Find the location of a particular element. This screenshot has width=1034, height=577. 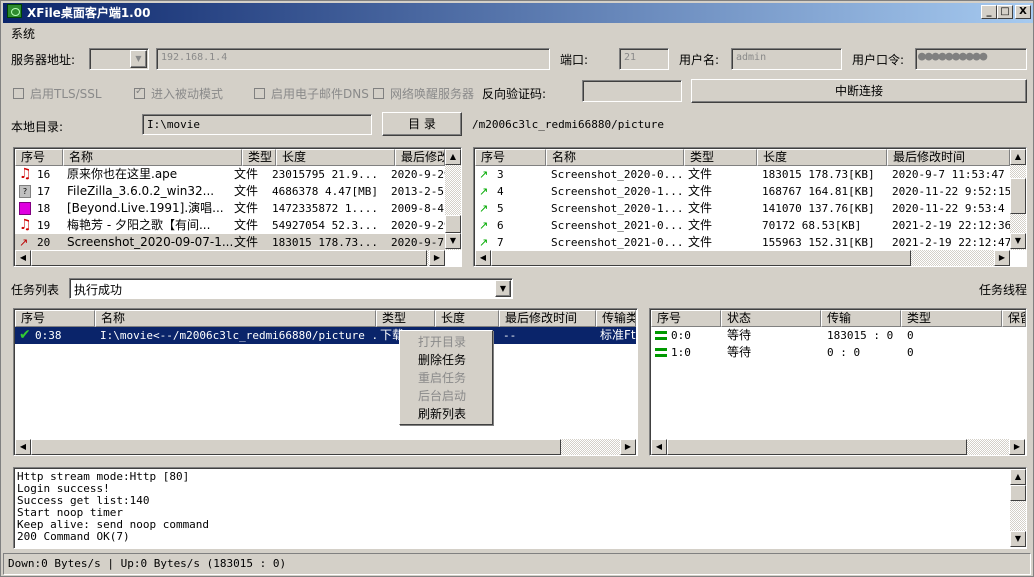

log-line: 200 Command OK(7) is located at coordinates (73, 536).